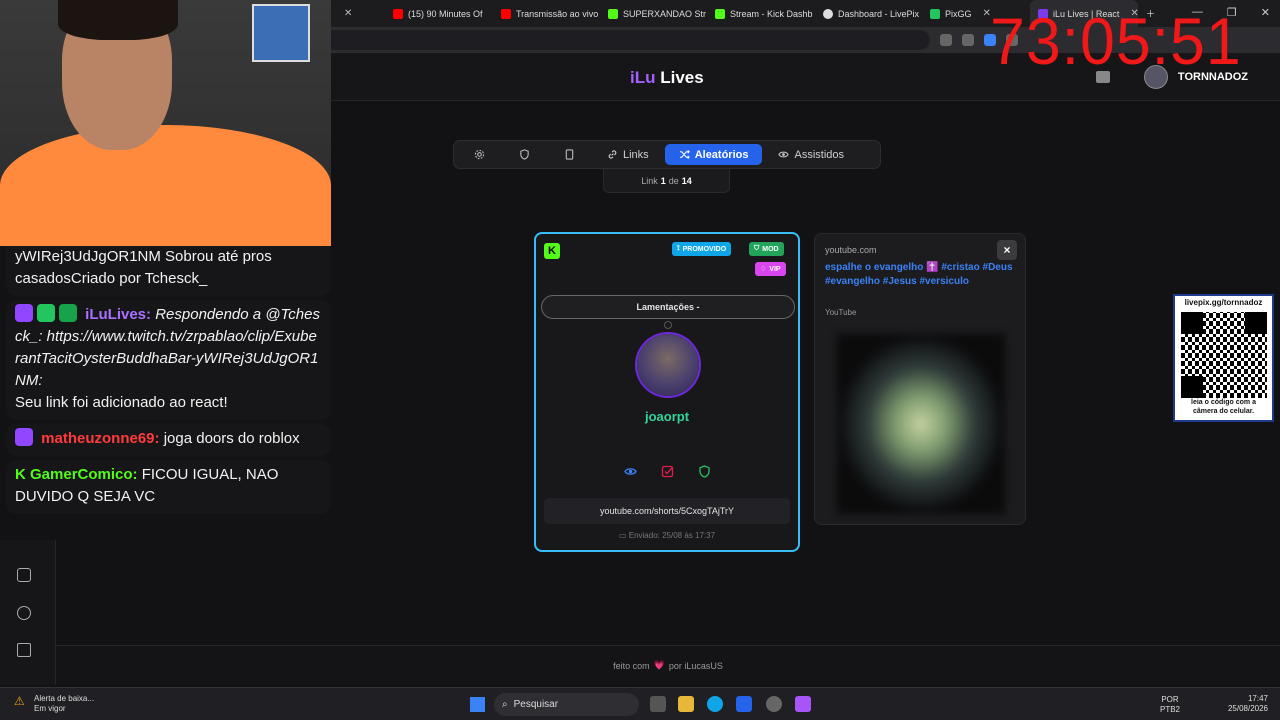  What do you see at coordinates (673, 180) in the screenshot?
I see `counter-separator: de` at bounding box center [673, 180].